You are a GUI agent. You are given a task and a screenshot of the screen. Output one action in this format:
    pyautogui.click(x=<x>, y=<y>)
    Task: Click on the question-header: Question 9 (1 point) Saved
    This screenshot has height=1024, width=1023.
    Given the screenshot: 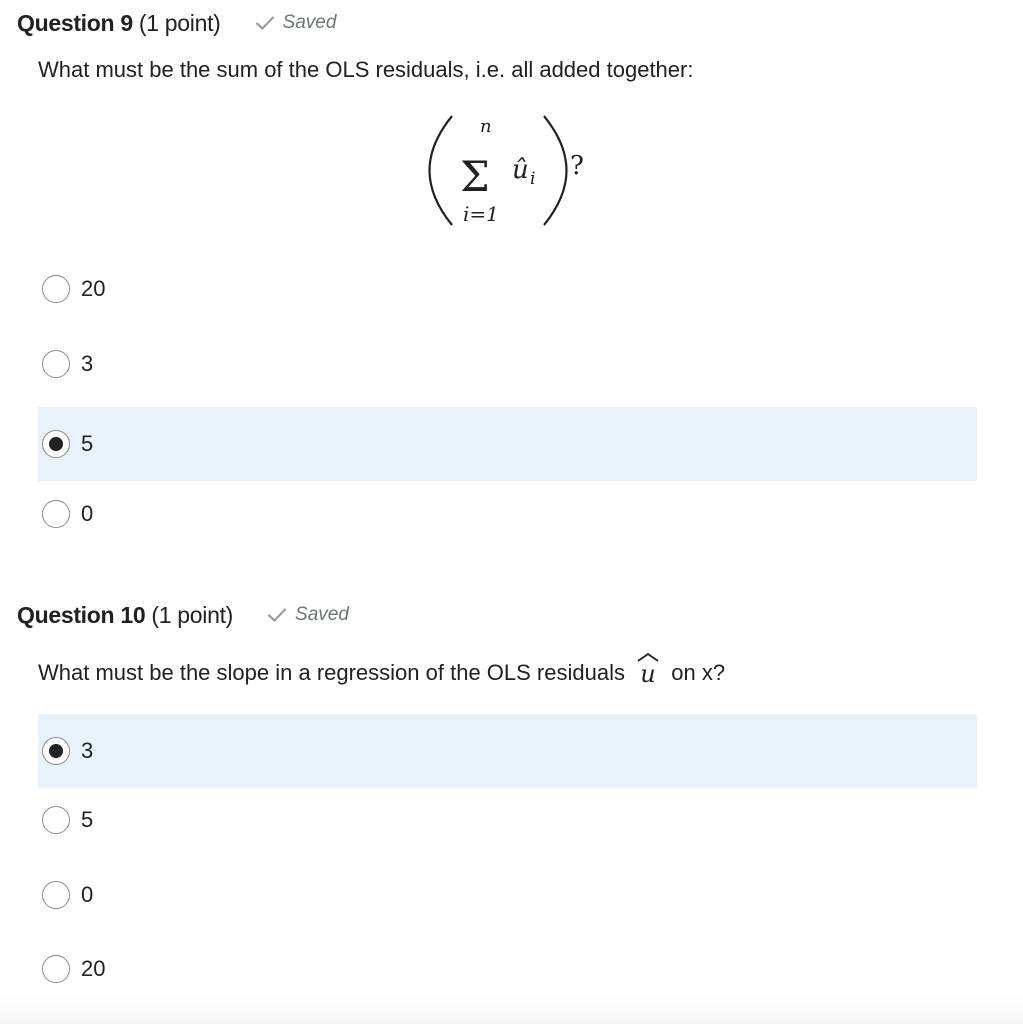 What is the action you would take?
    pyautogui.click(x=176, y=23)
    